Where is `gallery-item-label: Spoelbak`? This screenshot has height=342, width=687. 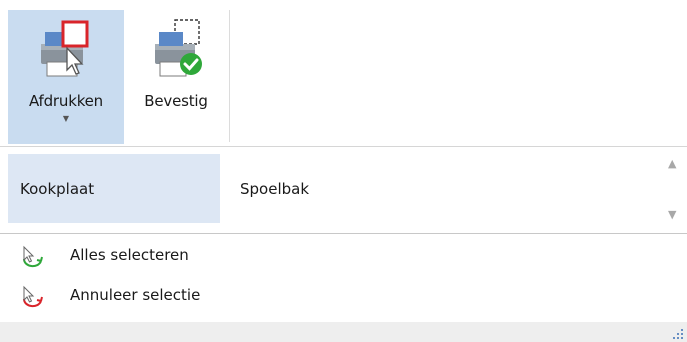 gallery-item-label: Spoelbak is located at coordinates (275, 188).